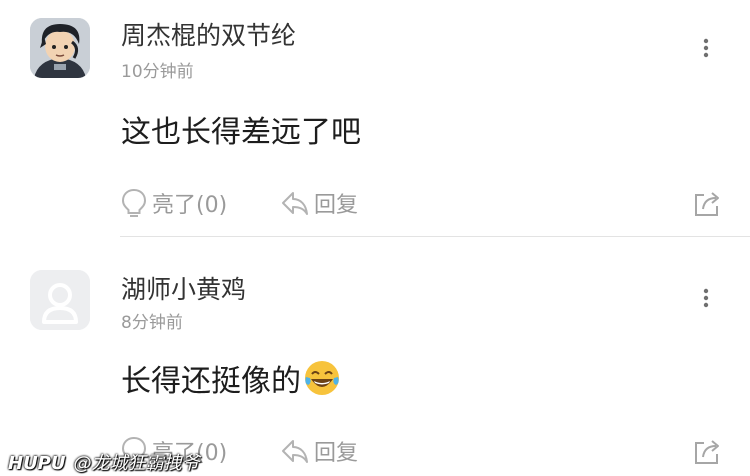 Image resolution: width=750 pixels, height=476 pixels. I want to click on comment-text: 这也长得差远了吧, so click(241, 132).